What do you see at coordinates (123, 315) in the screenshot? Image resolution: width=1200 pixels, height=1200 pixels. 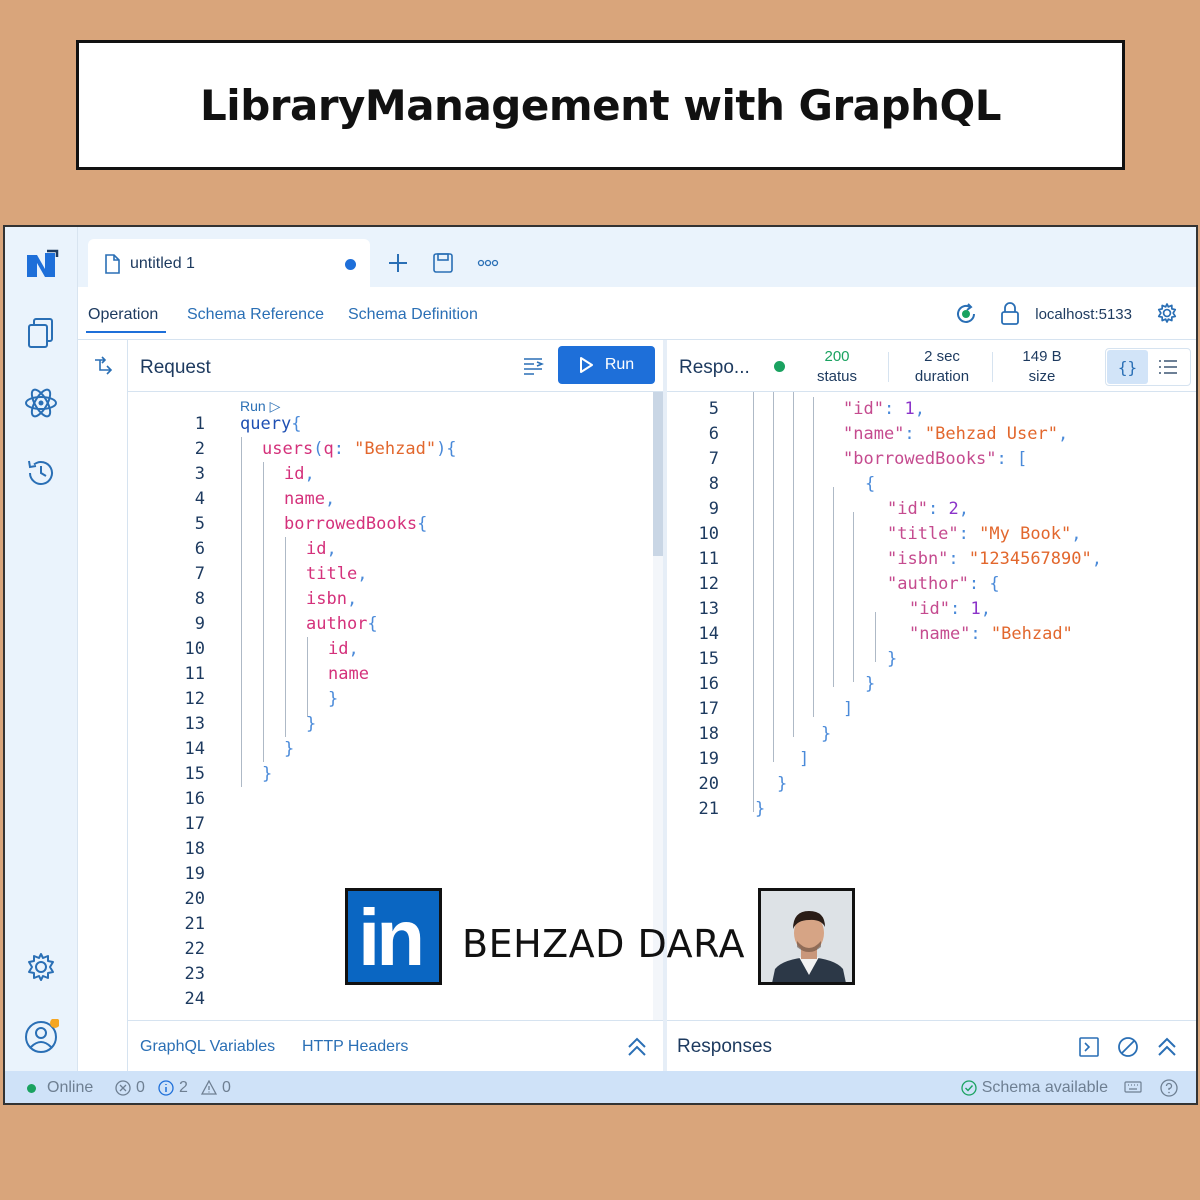 I see `tab-operation: Operation` at bounding box center [123, 315].